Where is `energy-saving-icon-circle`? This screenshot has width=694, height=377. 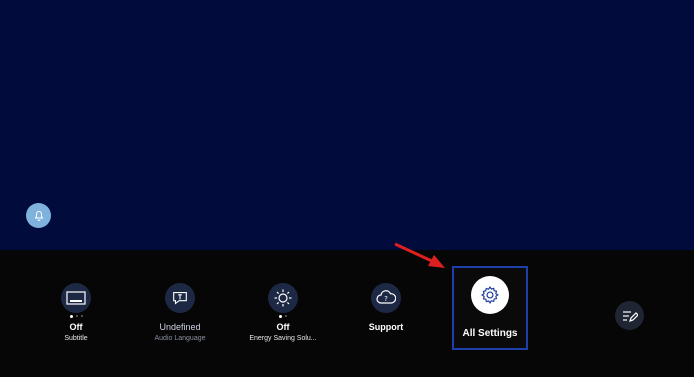 energy-saving-icon-circle is located at coordinates (283, 298).